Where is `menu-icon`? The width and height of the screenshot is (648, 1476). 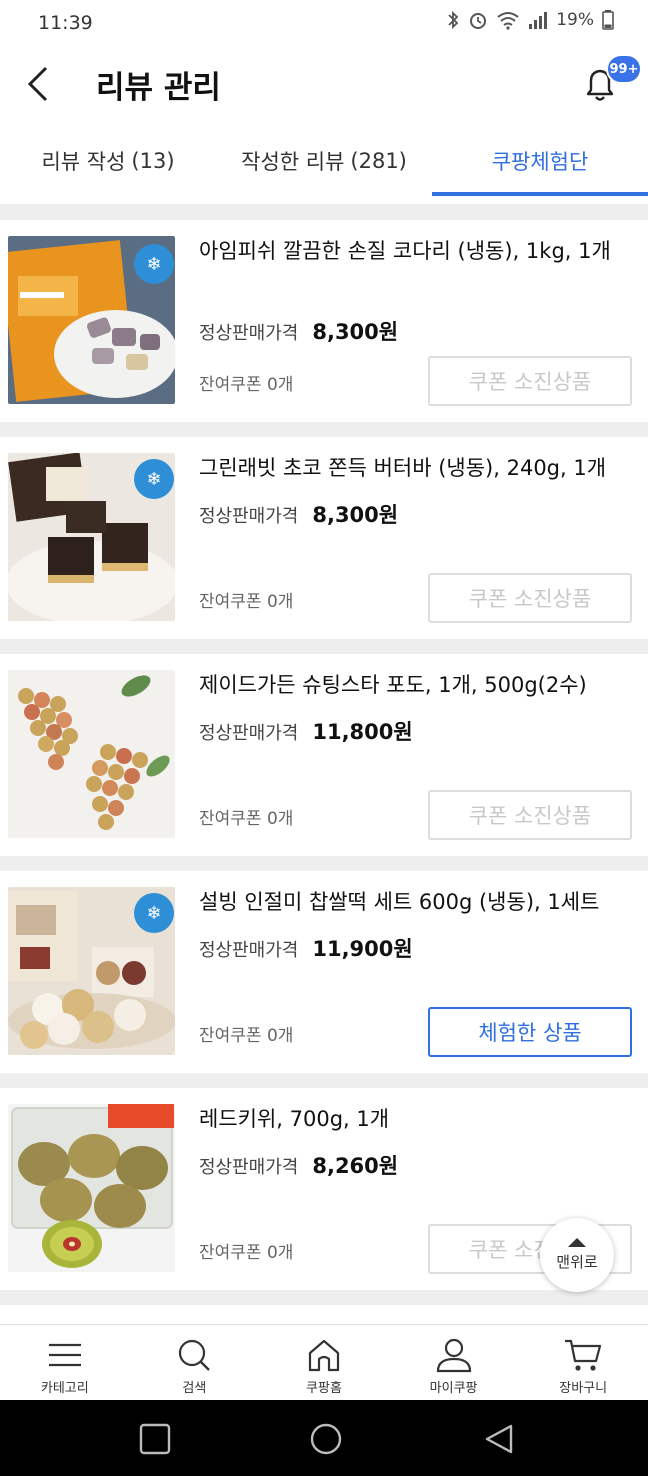 menu-icon is located at coordinates (64, 1355).